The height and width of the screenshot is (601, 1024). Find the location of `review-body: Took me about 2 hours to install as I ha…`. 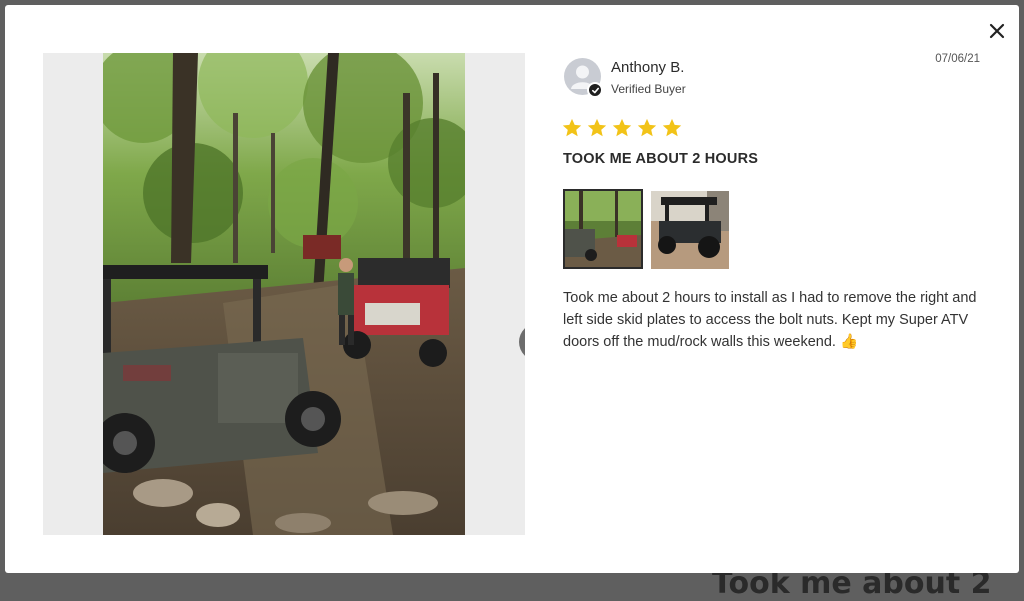

review-body: Took me about 2 hours to install as I ha… is located at coordinates (770, 320).